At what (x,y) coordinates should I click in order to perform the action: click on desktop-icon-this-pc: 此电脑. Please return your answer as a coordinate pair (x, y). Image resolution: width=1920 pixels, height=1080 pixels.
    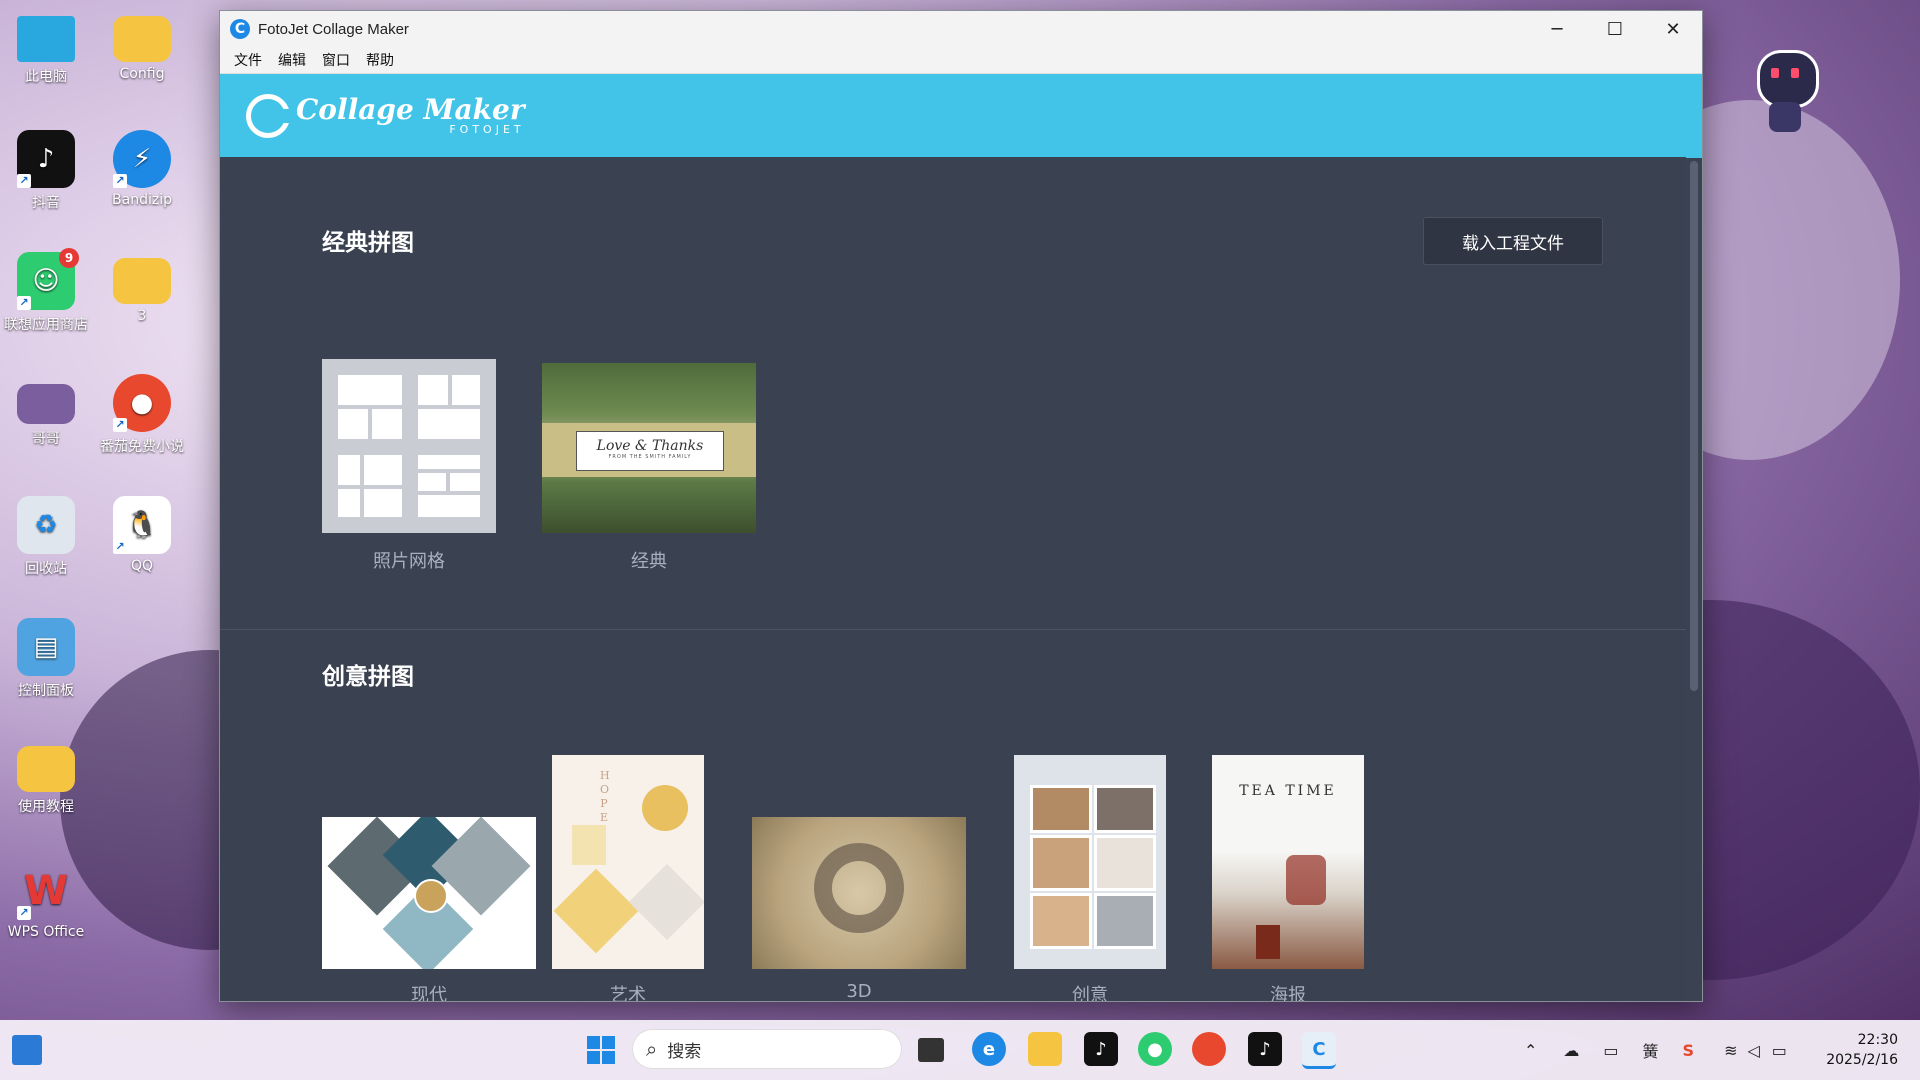
    Looking at the image, I should click on (46, 48).